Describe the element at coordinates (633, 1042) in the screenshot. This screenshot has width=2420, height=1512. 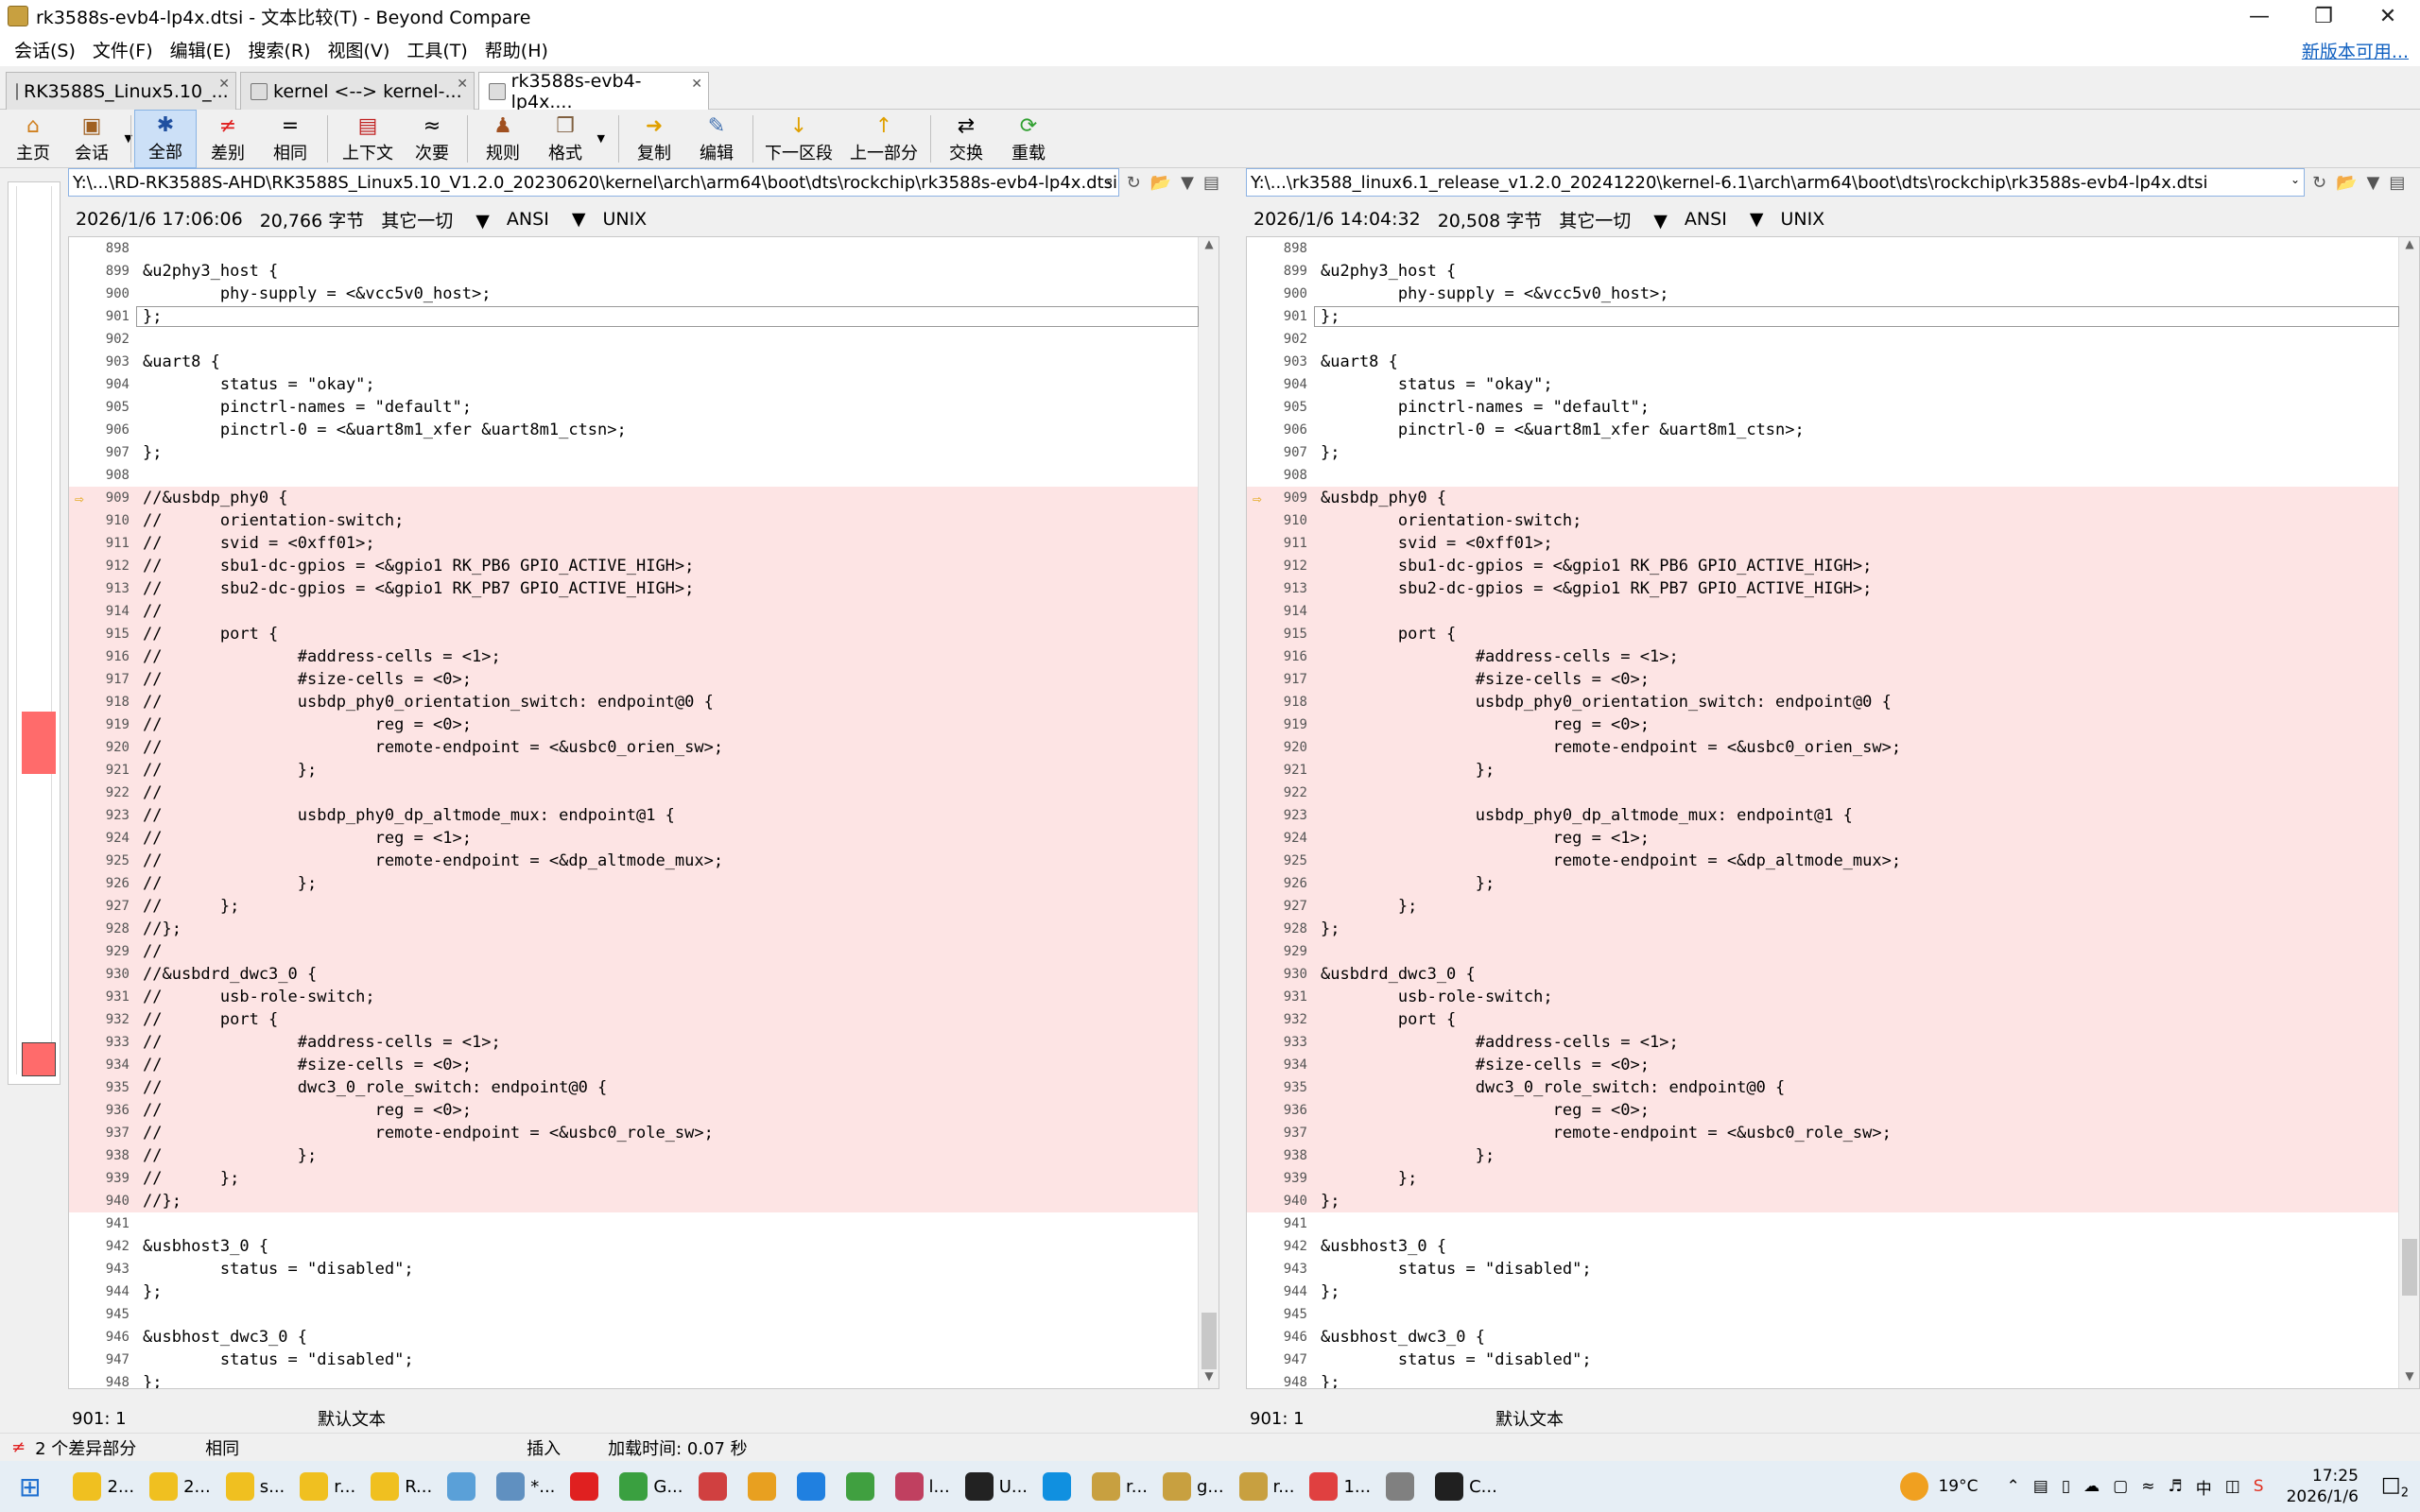
I see `code-line: 933 // #address-cells = <1>;` at that location.